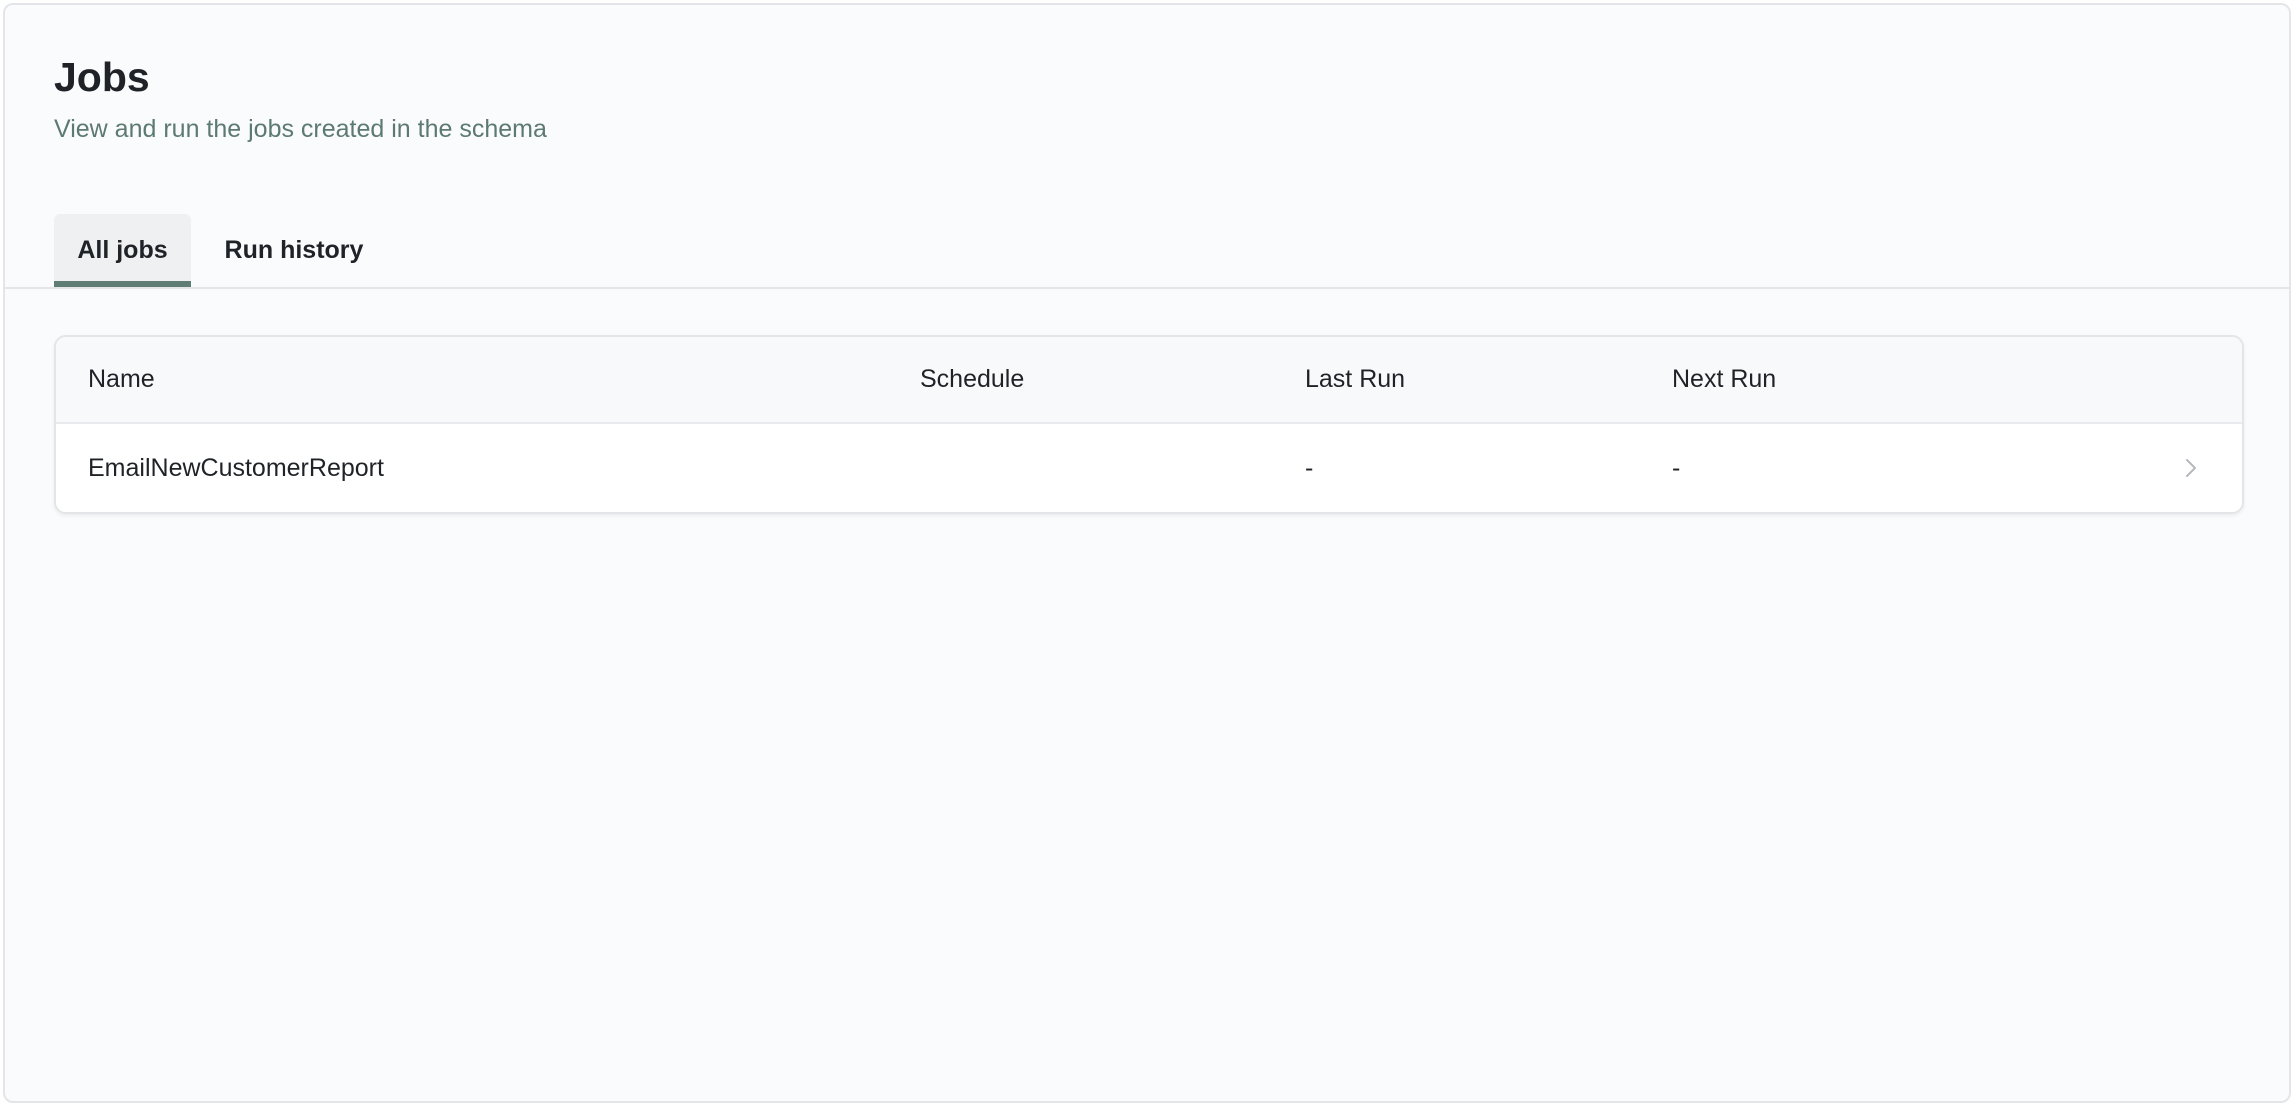  I want to click on page-title: Jobs, so click(102, 77).